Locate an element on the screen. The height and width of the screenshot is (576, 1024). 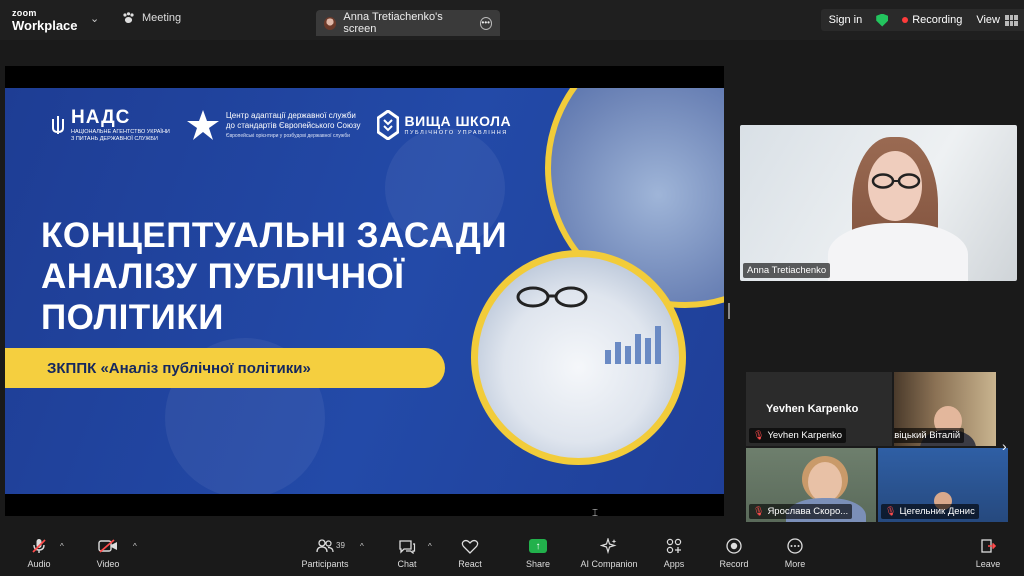
leave-icon is located at coordinates (988, 546).